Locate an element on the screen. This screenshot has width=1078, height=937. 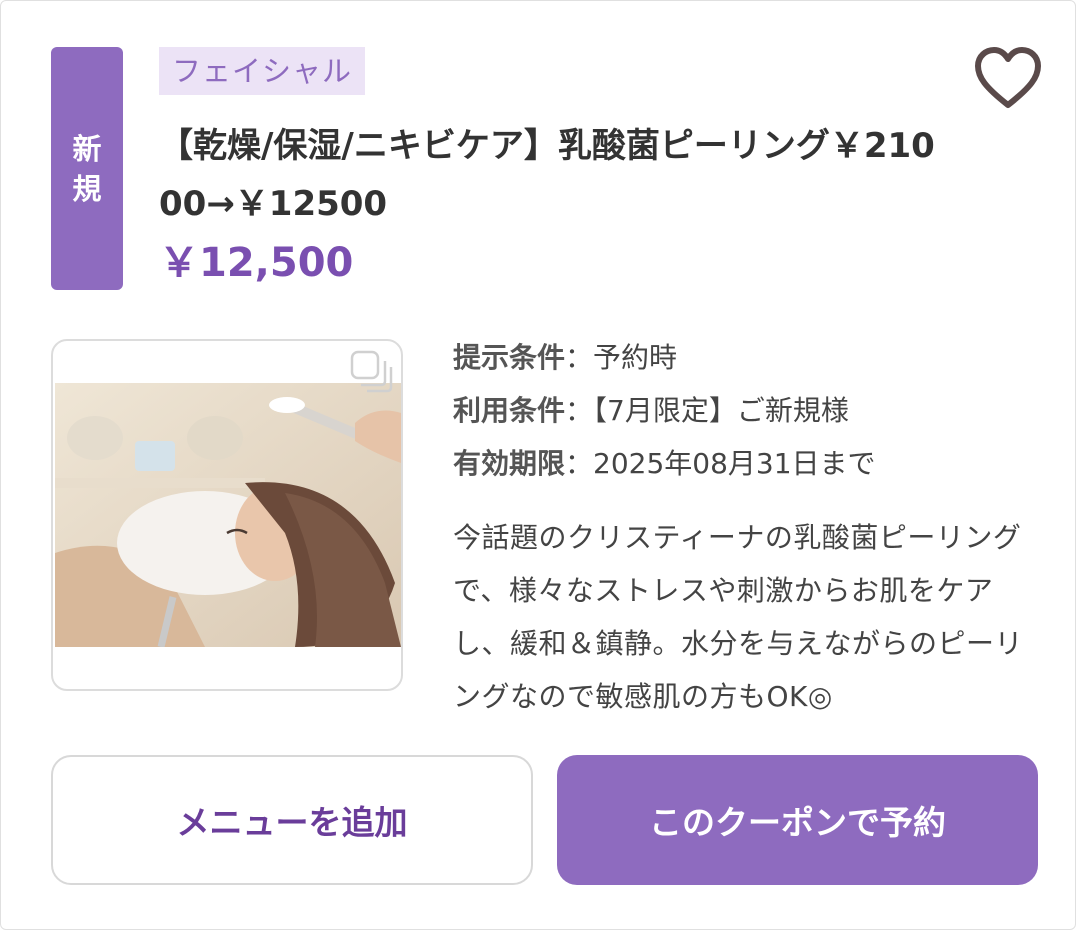
condition-label: 有効期限 is located at coordinates (509, 463).